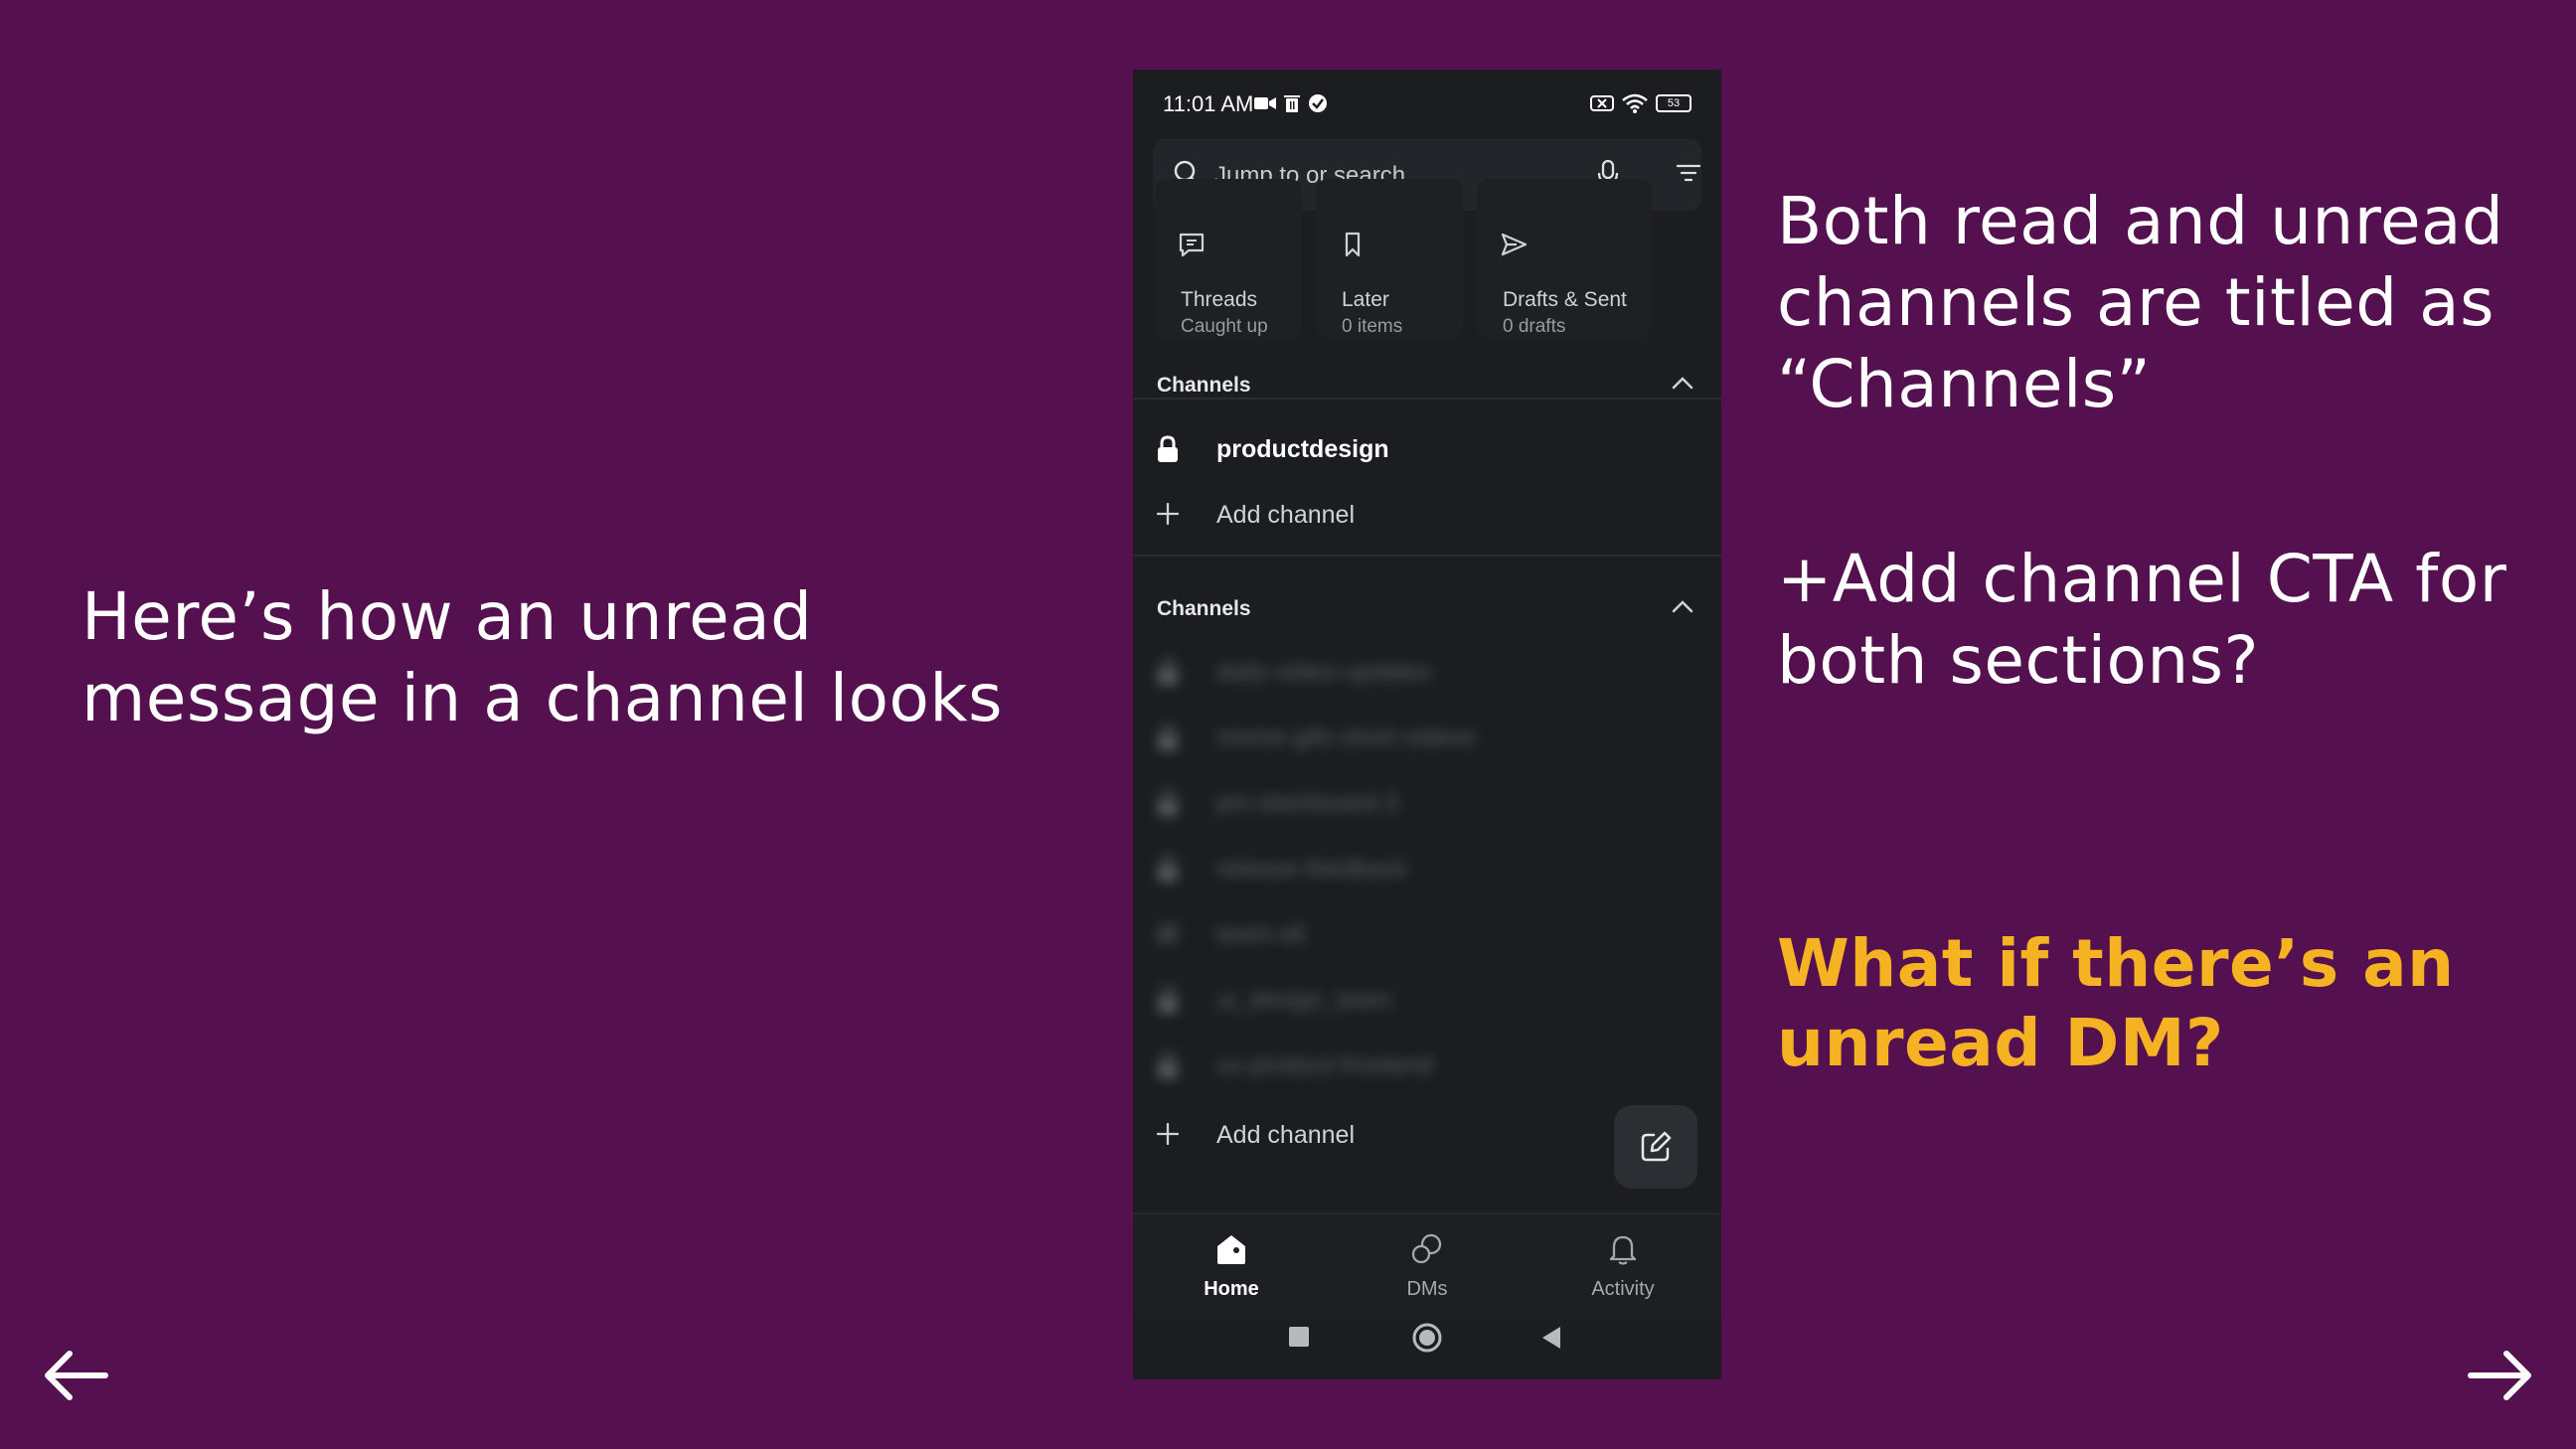 The image size is (2576, 1449). What do you see at coordinates (1623, 1250) in the screenshot?
I see `bell-icon` at bounding box center [1623, 1250].